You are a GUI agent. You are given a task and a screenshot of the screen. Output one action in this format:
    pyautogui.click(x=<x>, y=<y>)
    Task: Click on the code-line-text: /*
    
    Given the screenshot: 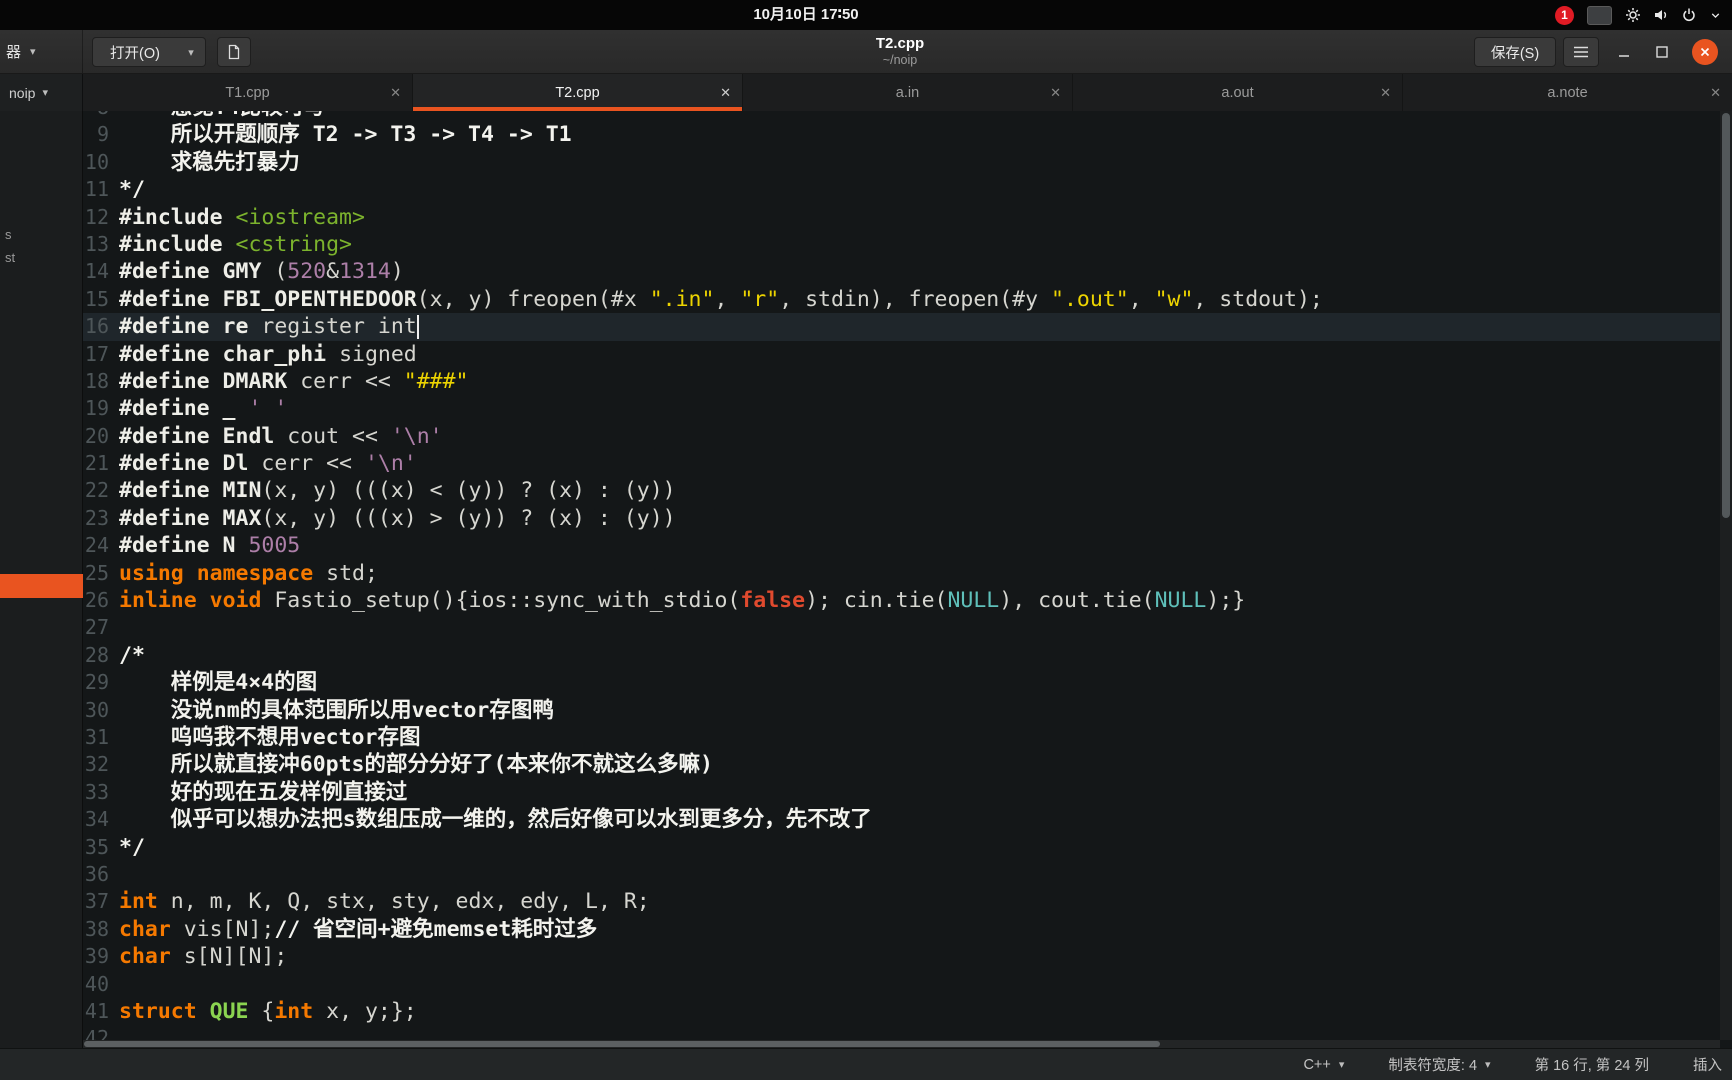 What is the action you would take?
    pyautogui.click(x=132, y=655)
    